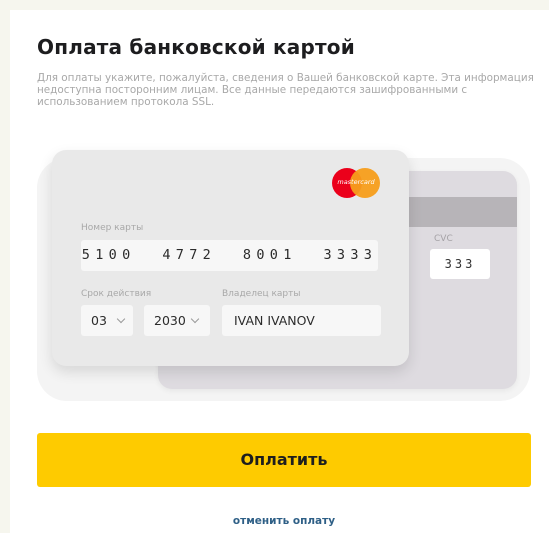  I want to click on expiry-year-select: 2030, so click(177, 320).